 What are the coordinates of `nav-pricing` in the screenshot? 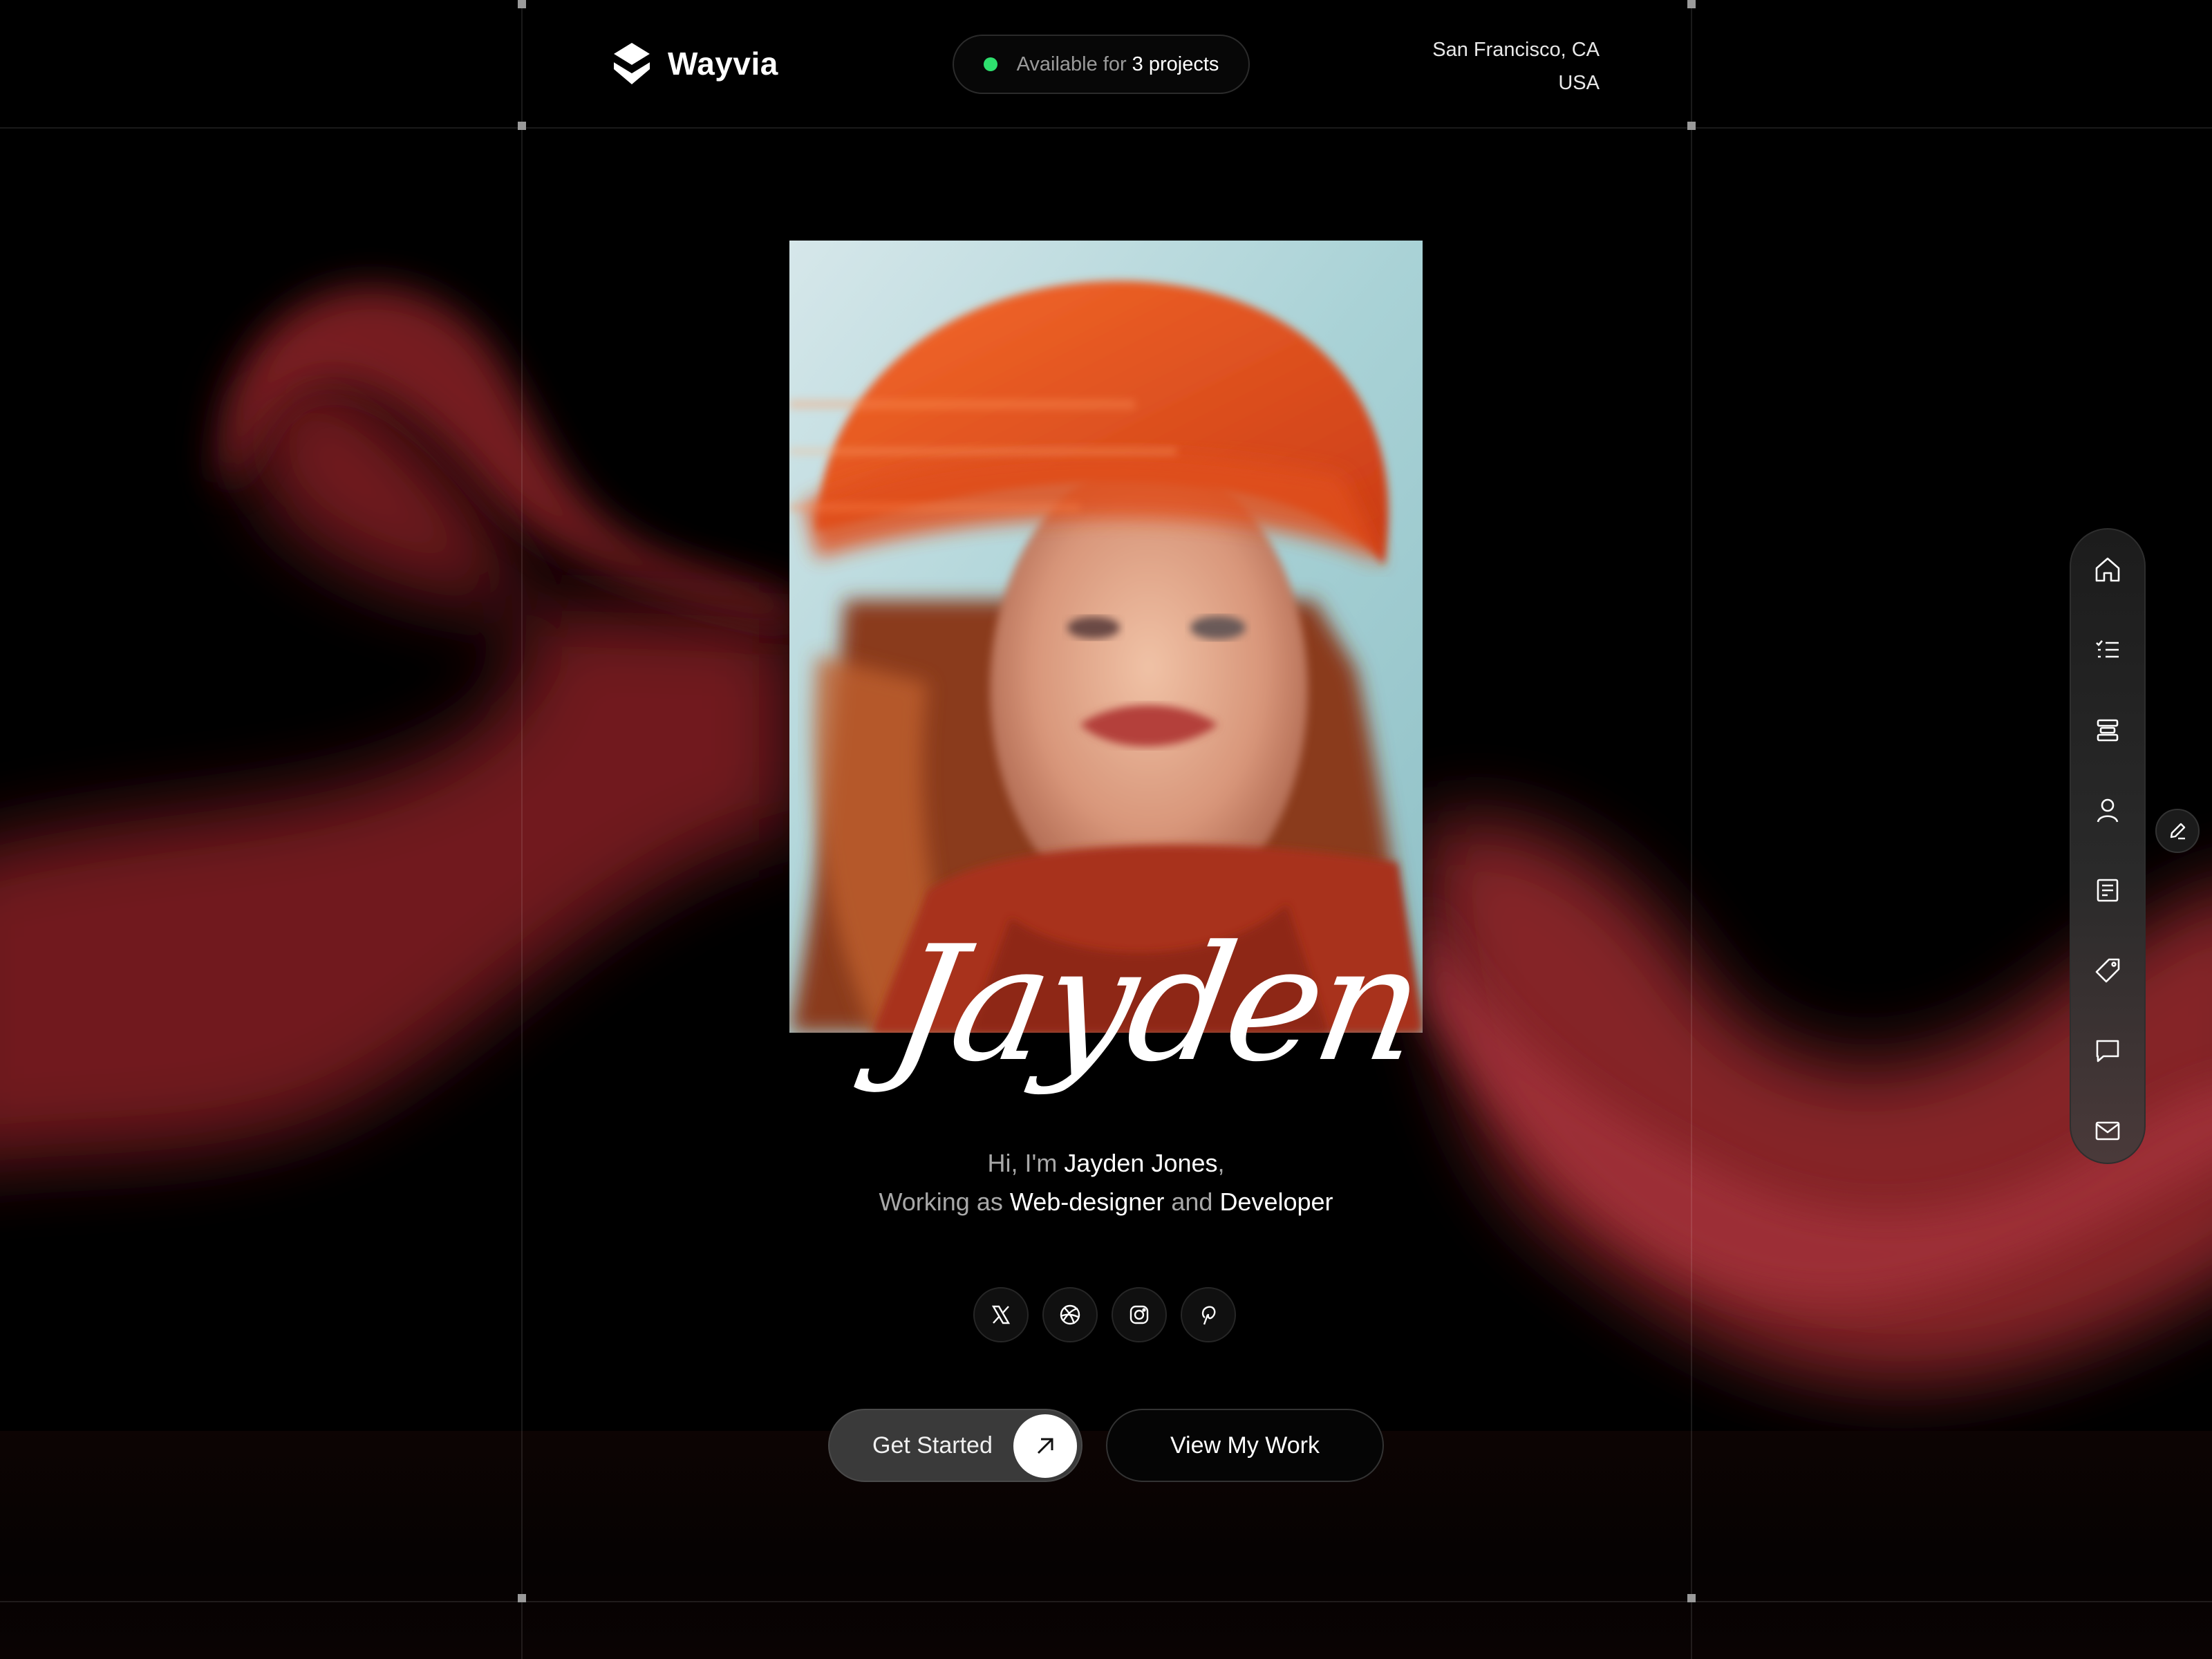 It's located at (2107, 971).